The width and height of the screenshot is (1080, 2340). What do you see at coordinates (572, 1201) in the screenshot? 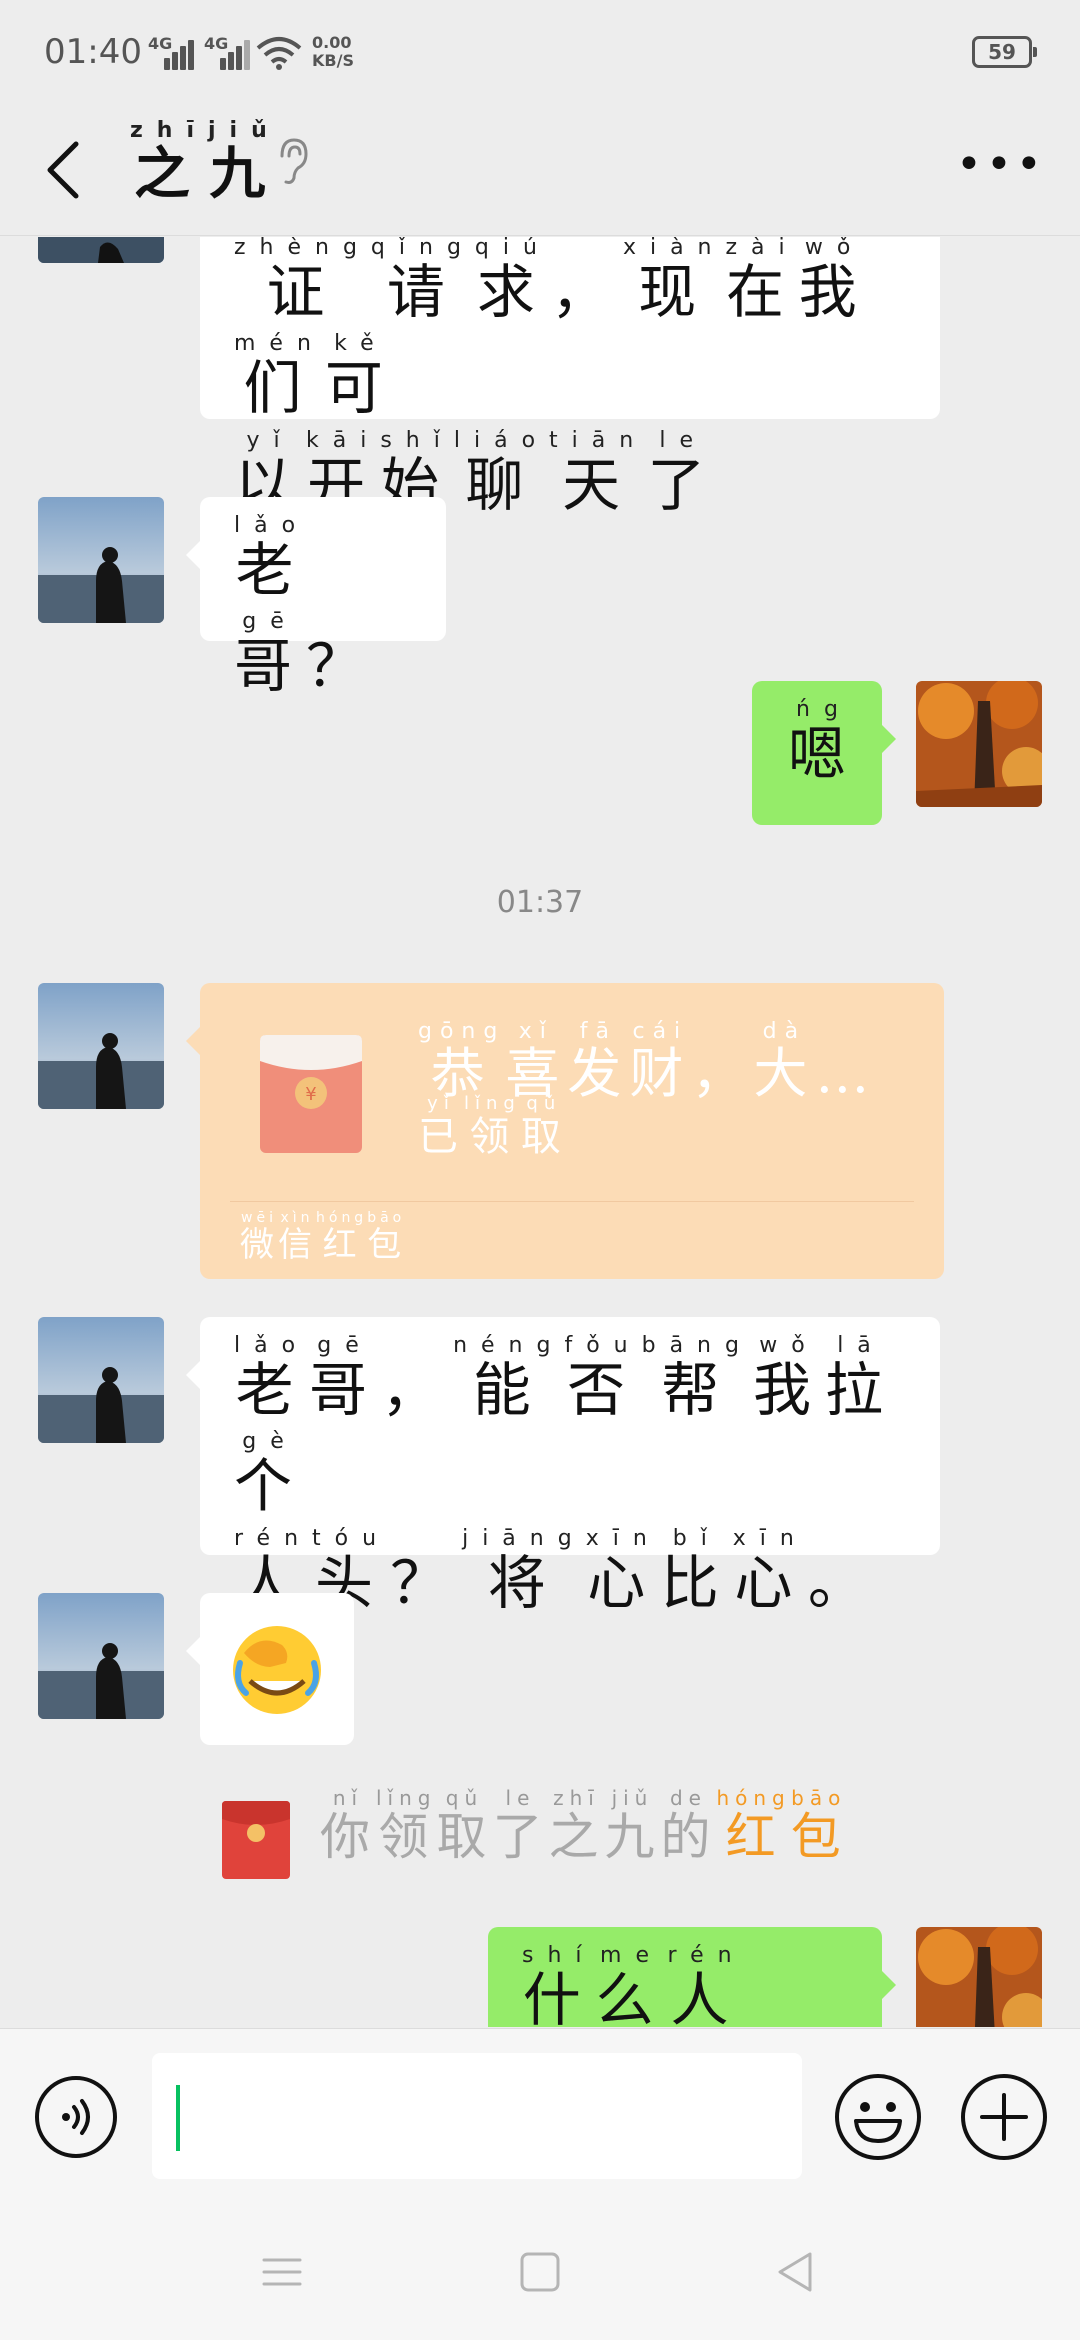
I see `divider` at bounding box center [572, 1201].